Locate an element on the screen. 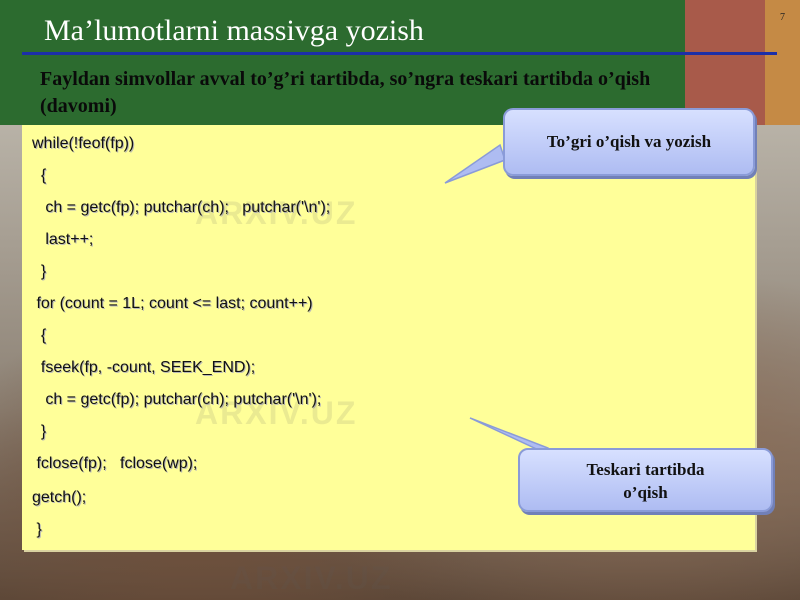 This screenshot has width=800, height=600. callout-reverse-read-line2: o’qish is located at coordinates (645, 492).